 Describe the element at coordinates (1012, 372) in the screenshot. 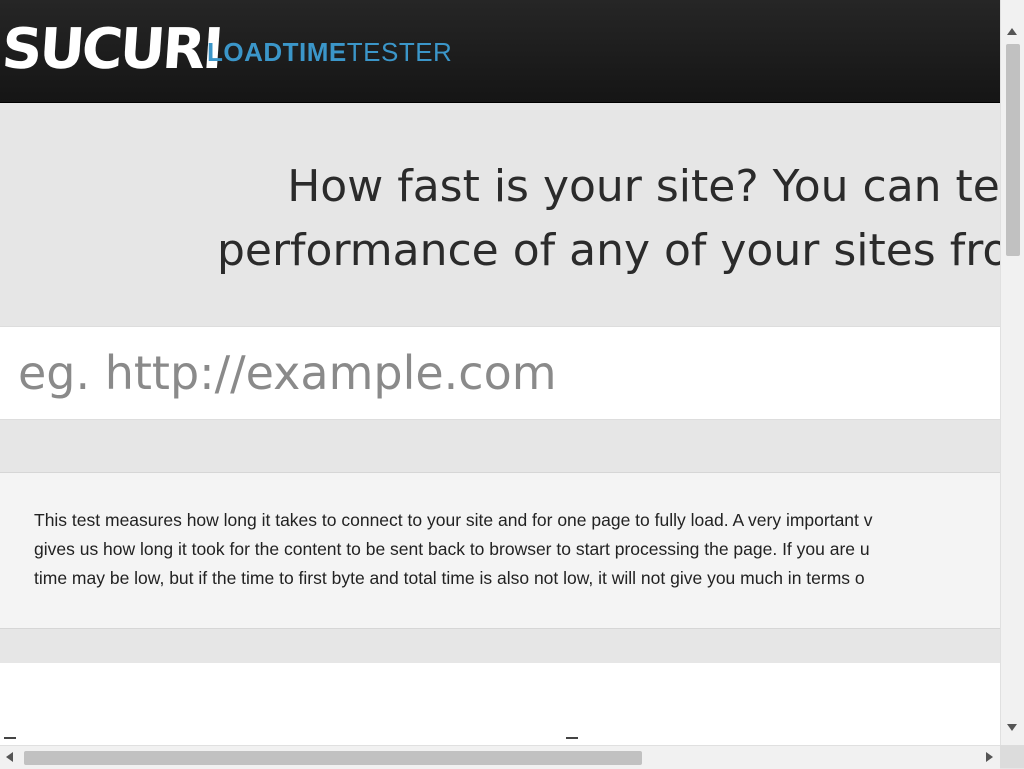

I see `scrollbar-vertical` at that location.